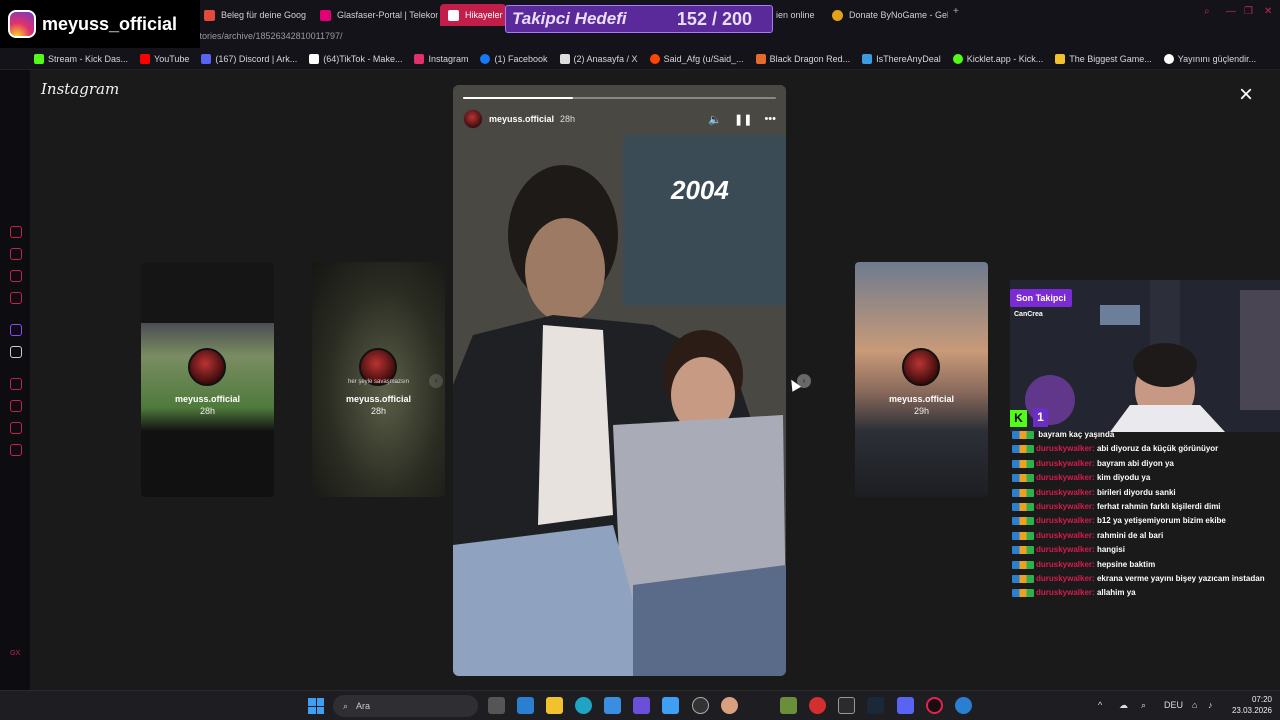 This screenshot has width=1280, height=720. What do you see at coordinates (80, 89) in the screenshot?
I see `instagram-logo: Instagram` at bounding box center [80, 89].